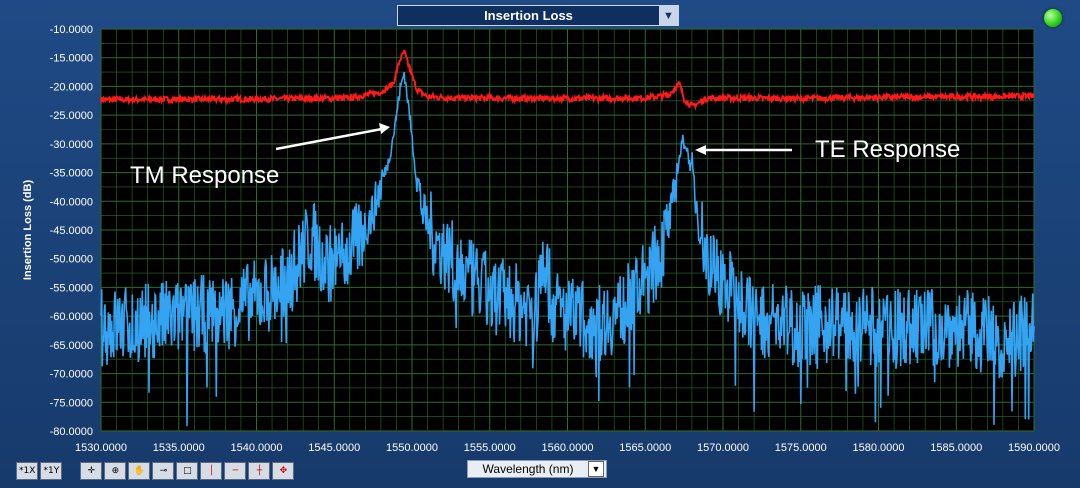  What do you see at coordinates (211, 471) in the screenshot?
I see `vline-tool-icon: │` at bounding box center [211, 471].